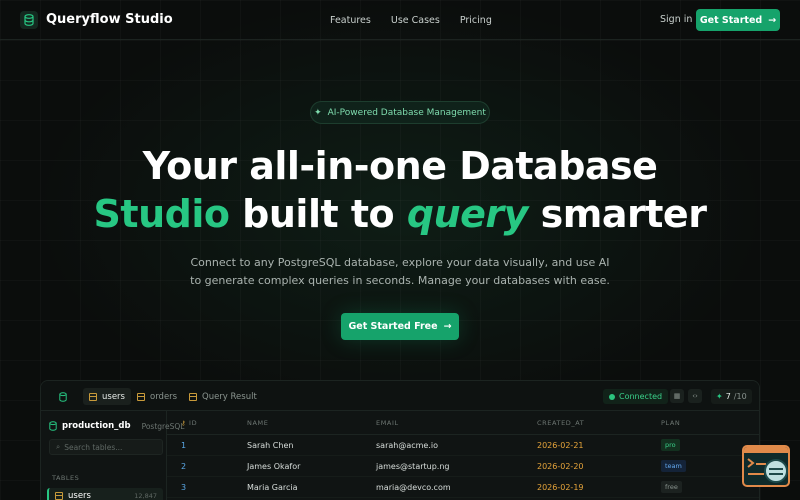  Describe the element at coordinates (193, 423) in the screenshot. I see `column-label: ID` at that location.